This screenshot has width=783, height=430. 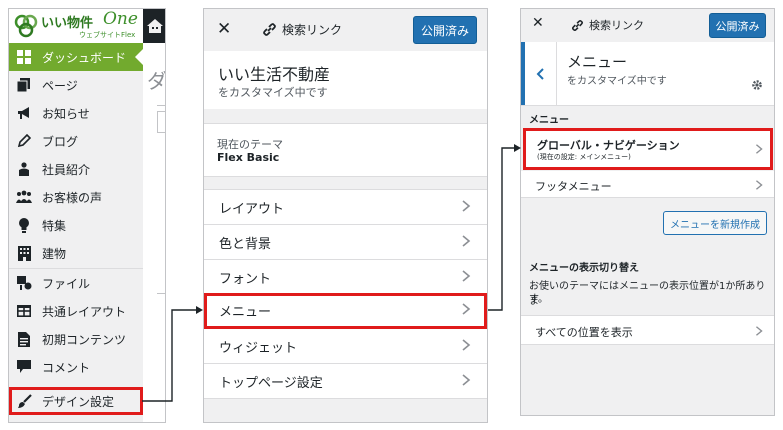 What do you see at coordinates (258, 348) in the screenshot?
I see `section-label: ウィジェット` at bounding box center [258, 348].